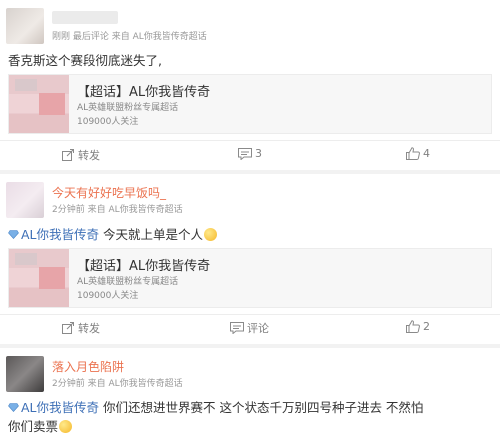 Image resolution: width=500 pixels, height=440 pixels. I want to click on post-text: AL你我皆传奇 你们还想进世界赛不 这个状态千万别四号种子进去 不然怕, so click(215, 406).